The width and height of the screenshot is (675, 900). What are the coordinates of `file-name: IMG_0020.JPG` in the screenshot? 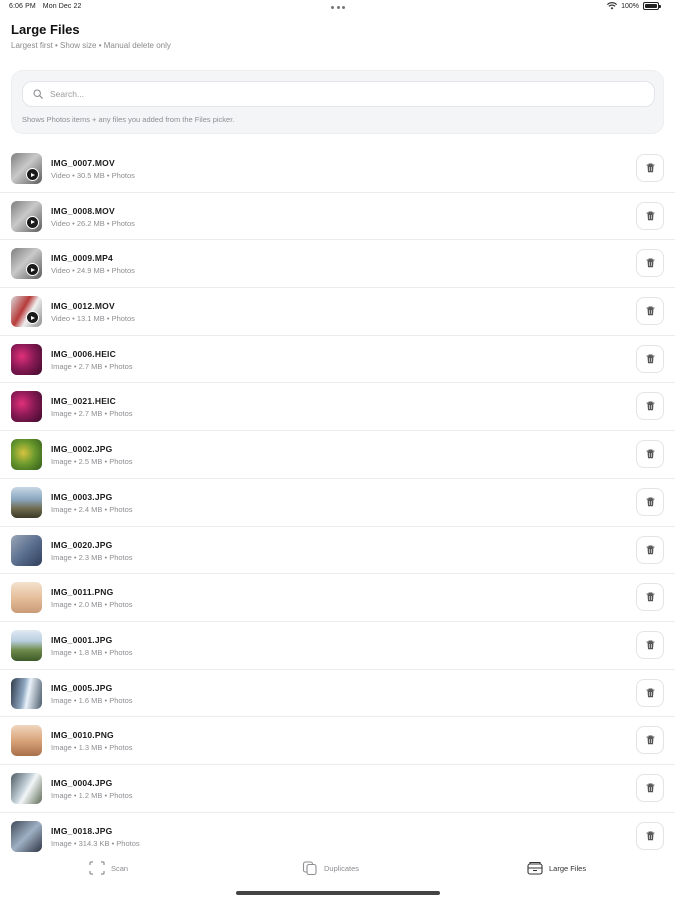 It's located at (82, 544).